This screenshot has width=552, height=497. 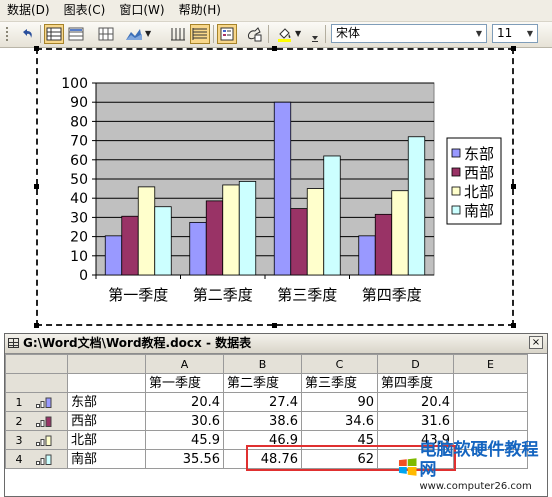 What do you see at coordinates (134, 34) in the screenshot?
I see `chart-type-icon` at bounding box center [134, 34].